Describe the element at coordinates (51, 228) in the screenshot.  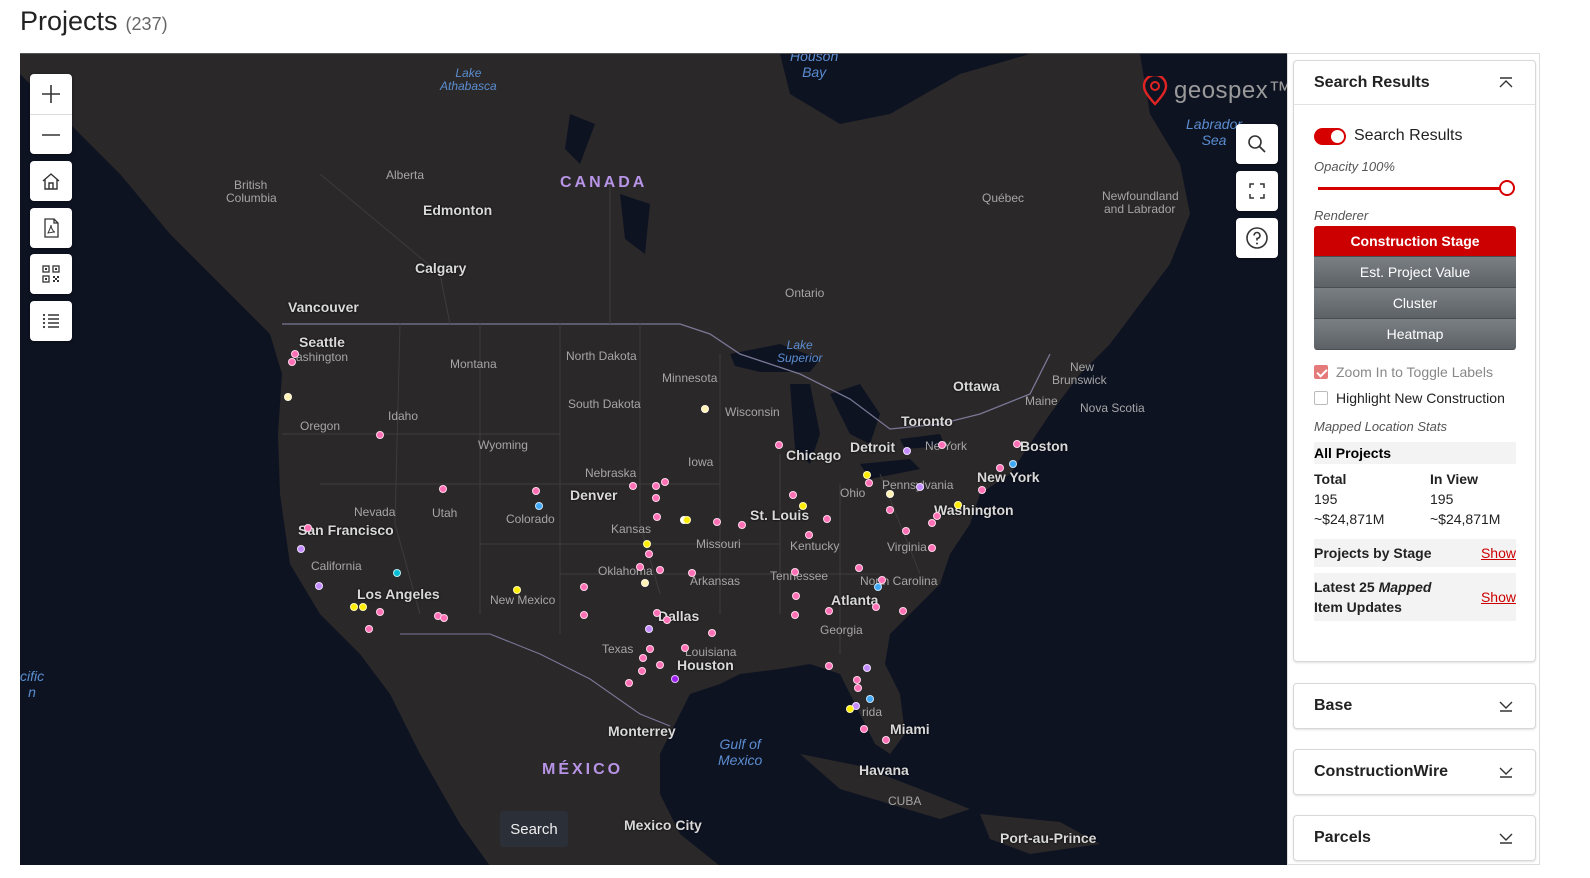
I see `export-pdf-button` at that location.